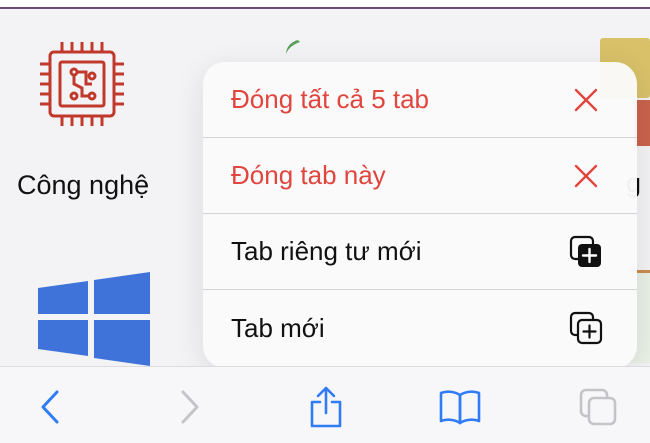  I want to click on new-private-tab-item: Tab riêng tư mới, so click(420, 252).